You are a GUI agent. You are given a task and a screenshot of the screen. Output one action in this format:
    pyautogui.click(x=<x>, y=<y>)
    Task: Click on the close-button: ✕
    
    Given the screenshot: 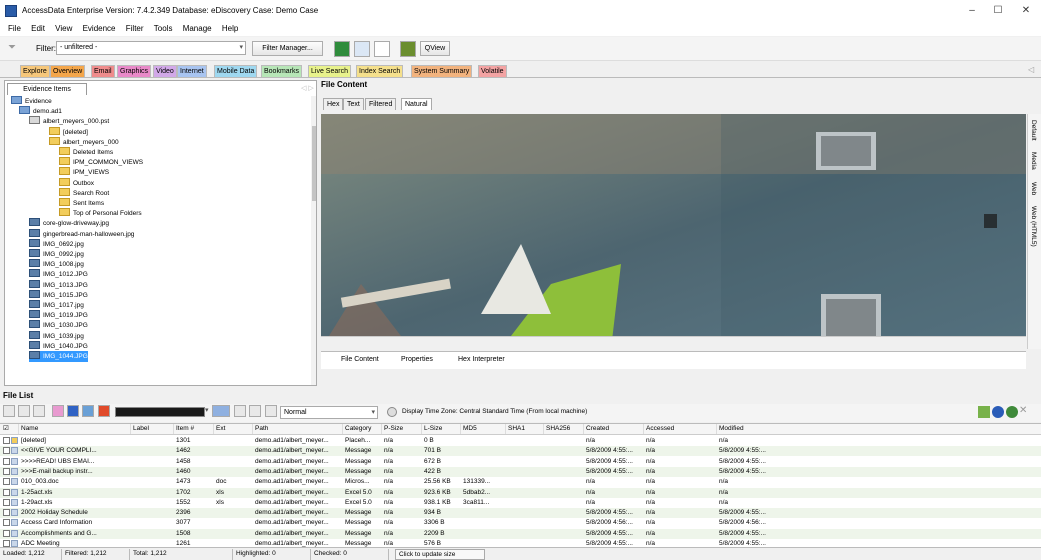 What is the action you would take?
    pyautogui.click(x=1025, y=11)
    